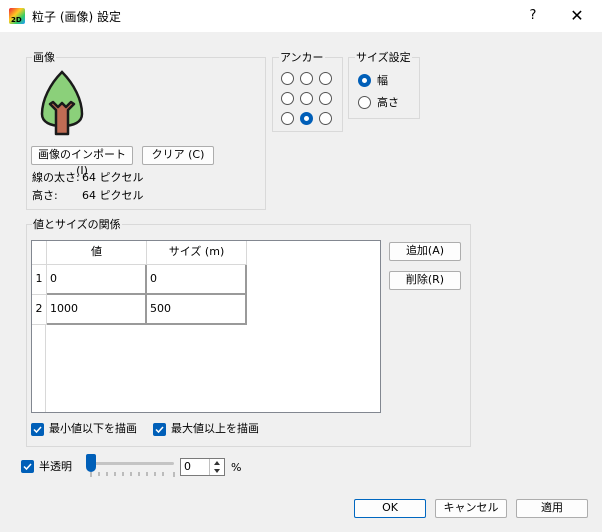 The height and width of the screenshot is (532, 602). I want to click on tree-image, so click(62, 104).